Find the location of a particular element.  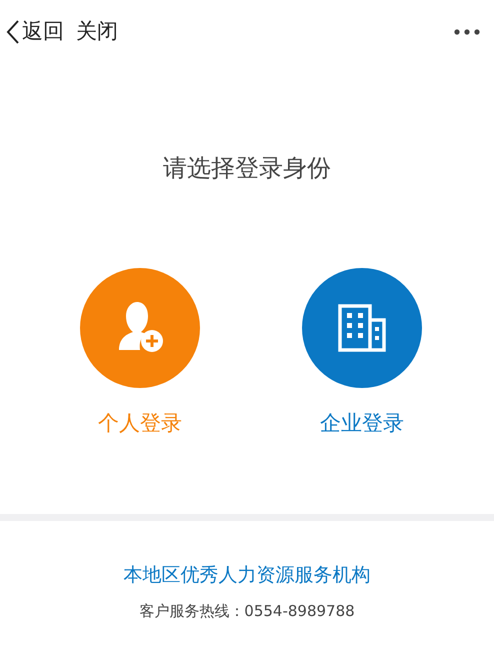

hotline-text: 客户服务热线：0554-8989788 is located at coordinates (247, 611).